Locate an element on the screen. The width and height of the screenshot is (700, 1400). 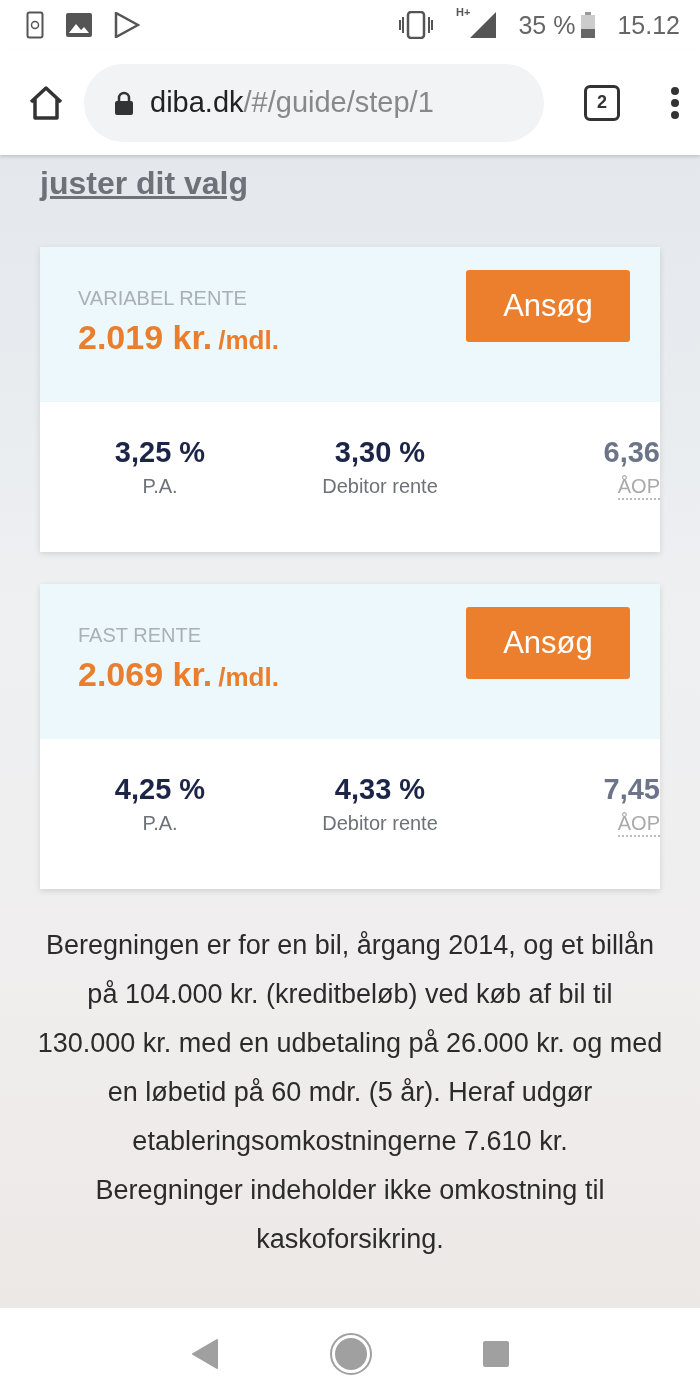
image-icon is located at coordinates (79, 25).